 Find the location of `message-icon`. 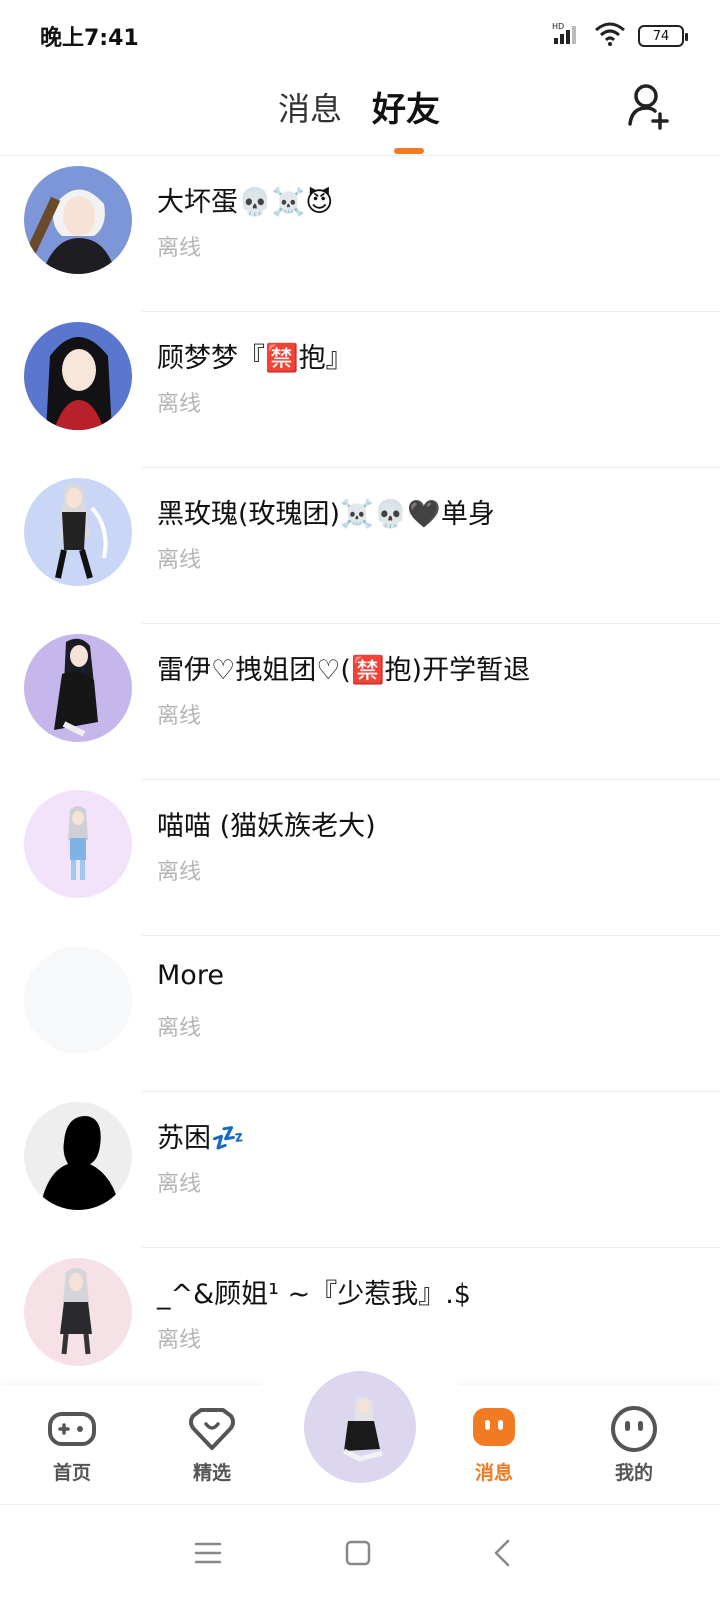

message-icon is located at coordinates (494, 1429).